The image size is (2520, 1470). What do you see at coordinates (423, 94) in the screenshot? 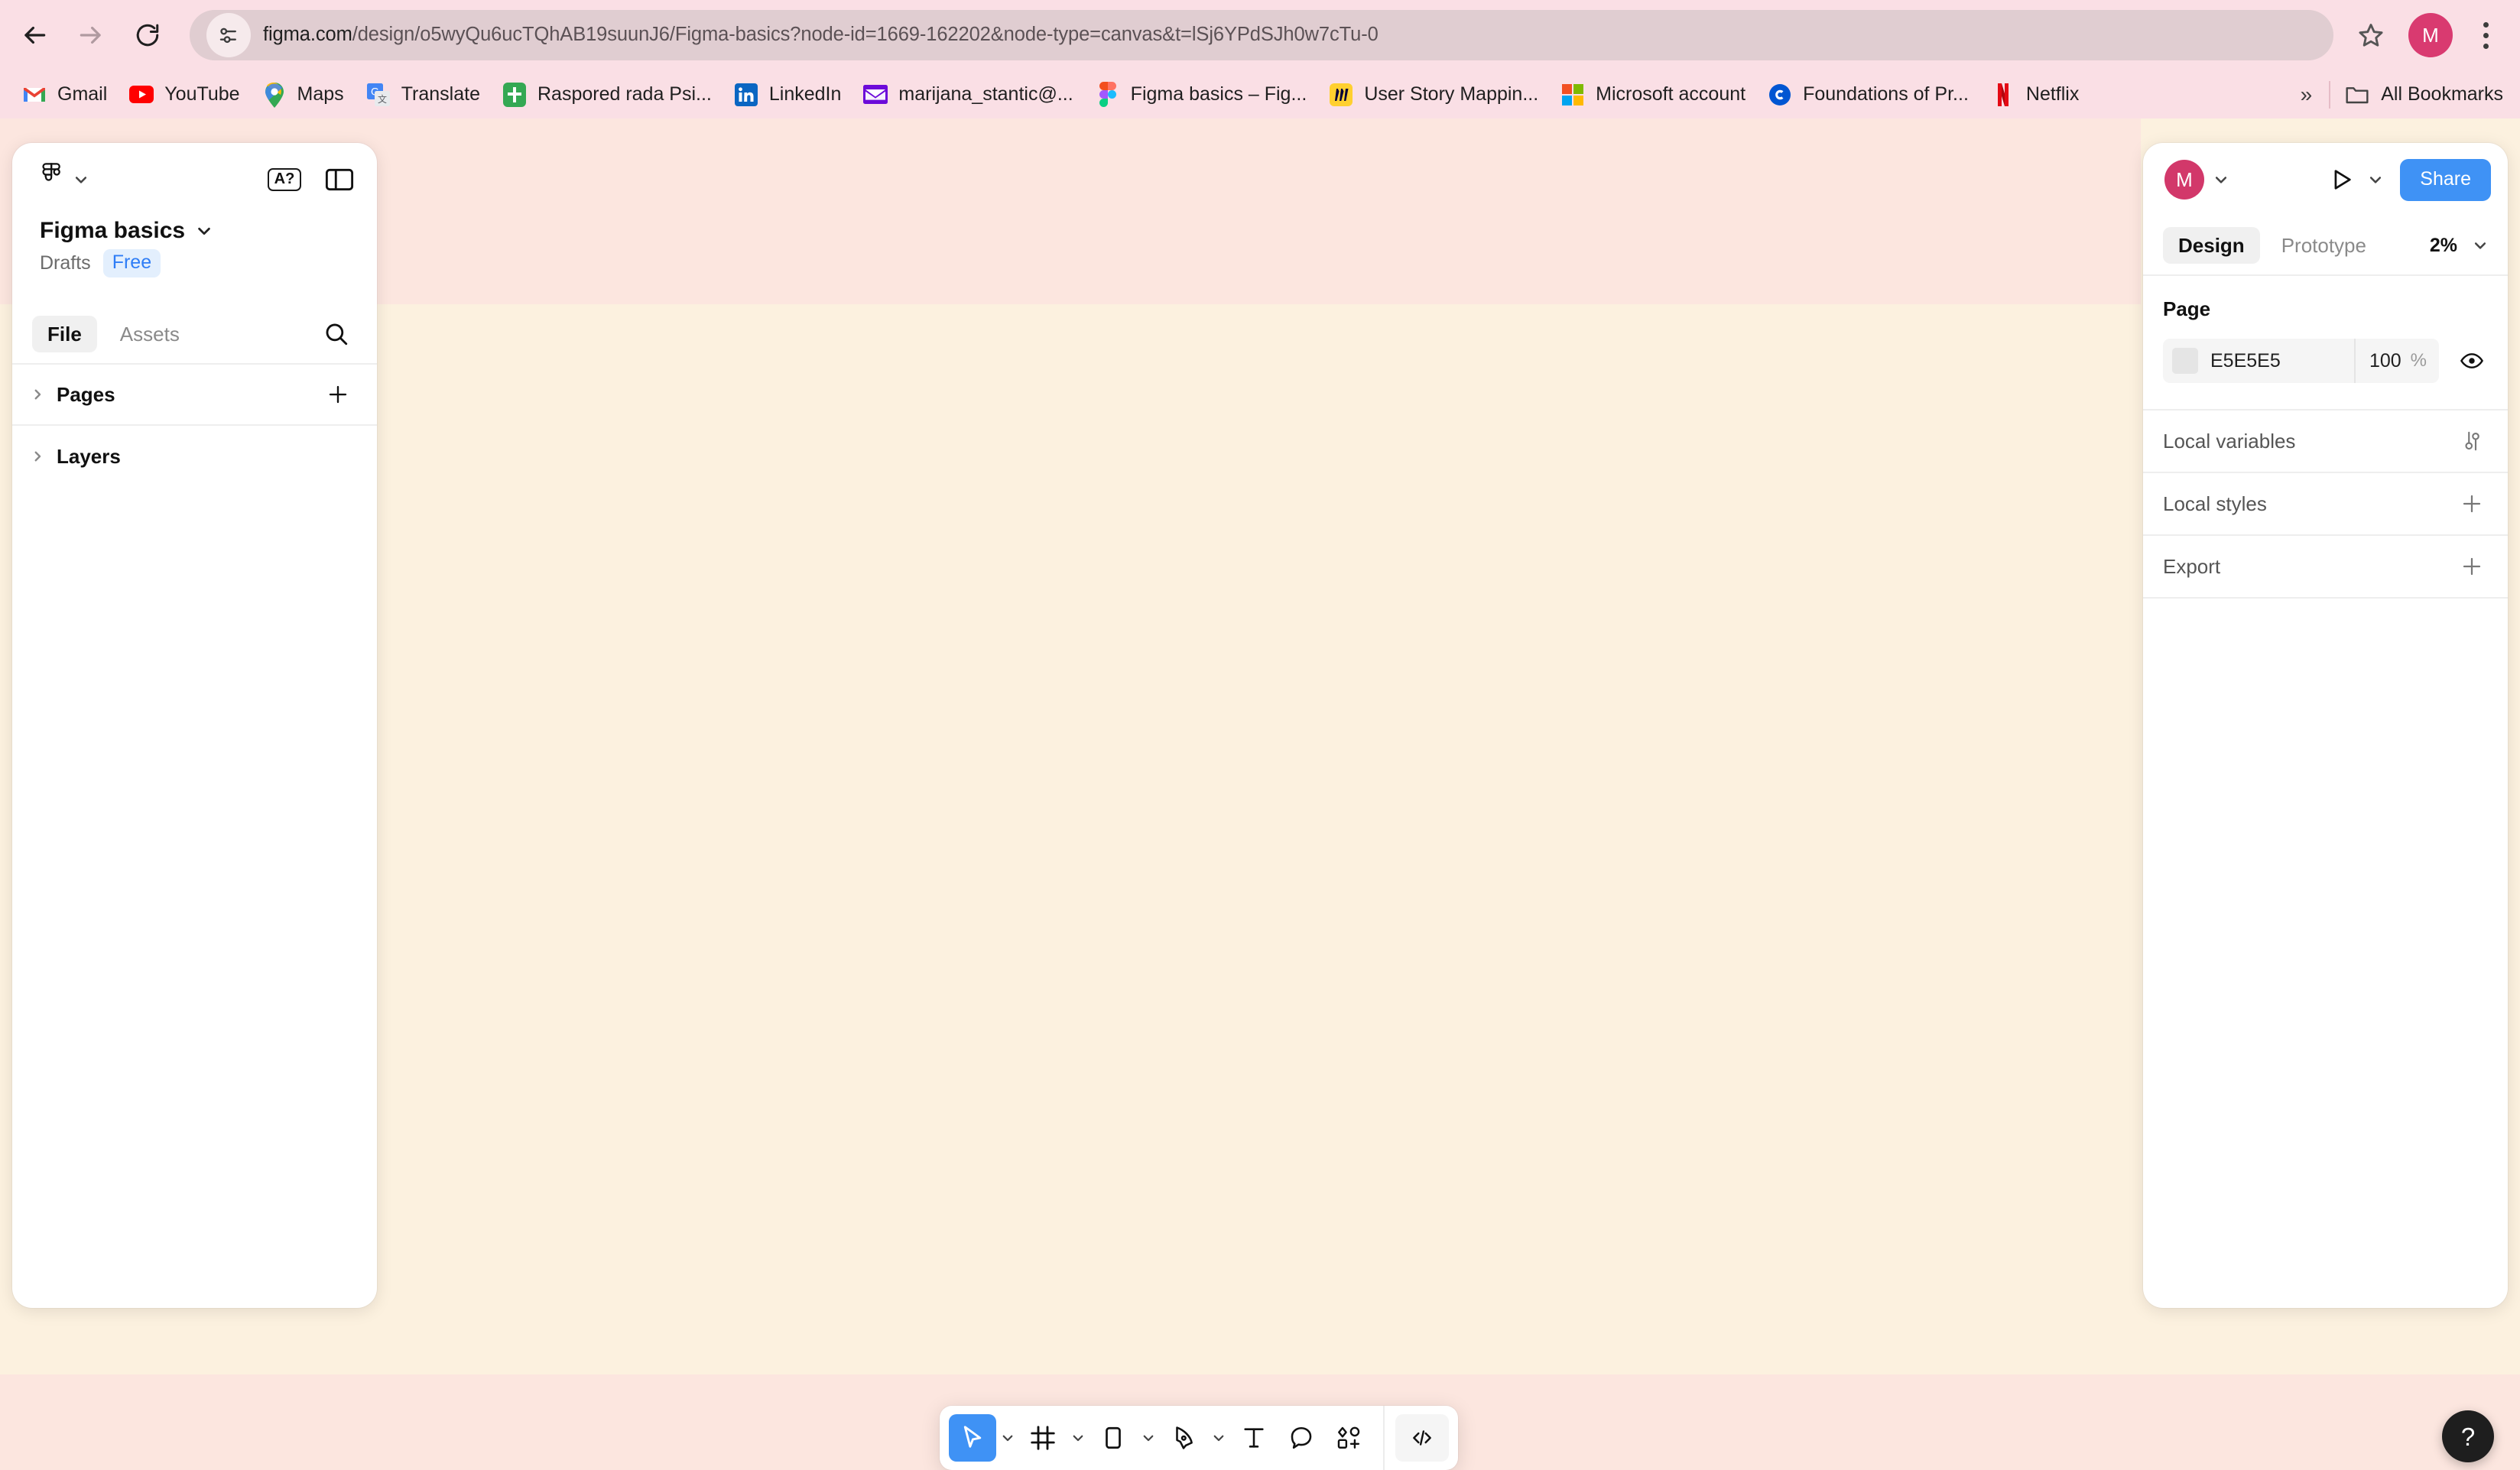
I see `bookmark-translate: G 文 Translate` at bounding box center [423, 94].